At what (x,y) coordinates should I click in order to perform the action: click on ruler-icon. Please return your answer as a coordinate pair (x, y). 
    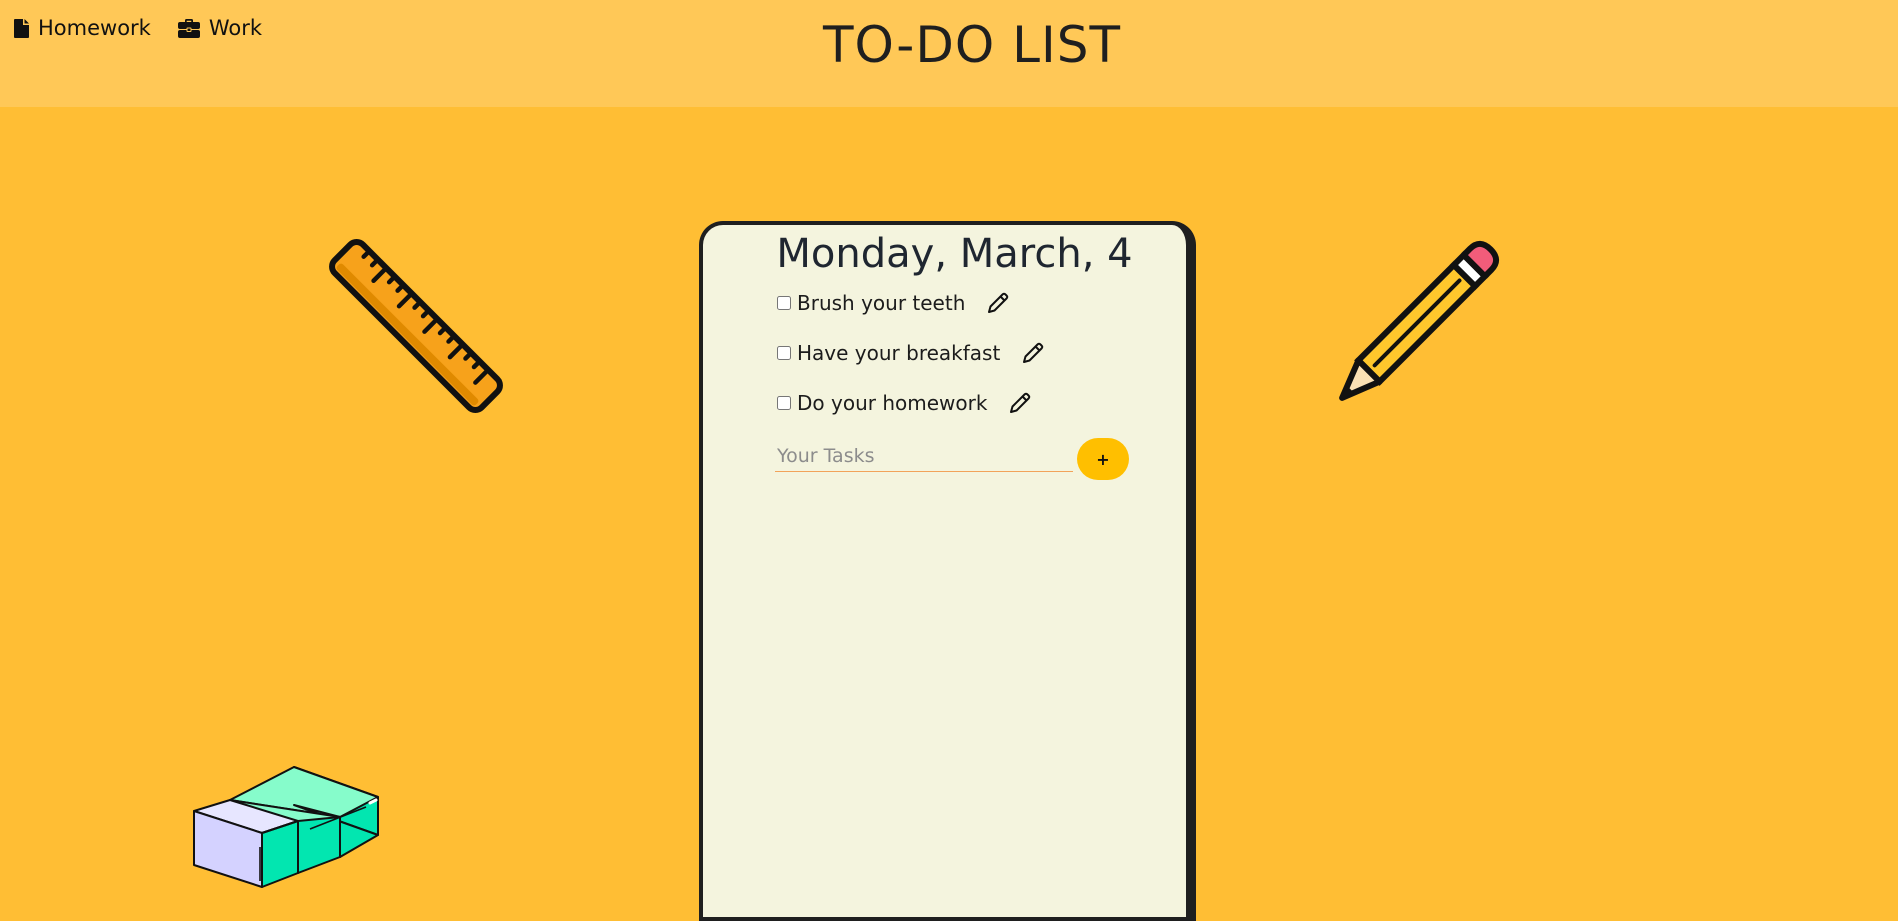
    Looking at the image, I should click on (416, 326).